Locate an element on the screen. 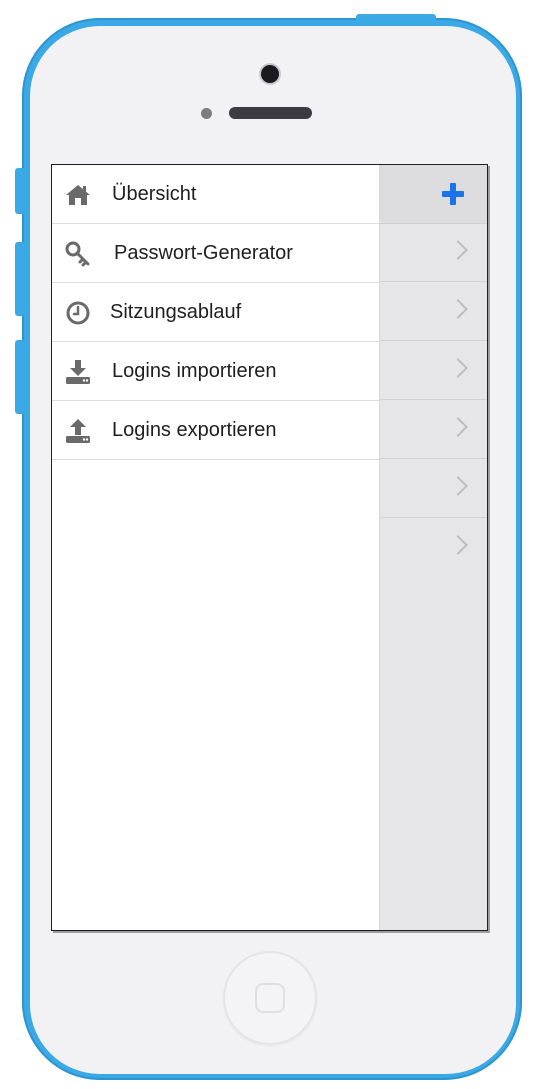 The image size is (535, 1089). menu-item-password-generator: Passwort-Generator is located at coordinates (215, 253).